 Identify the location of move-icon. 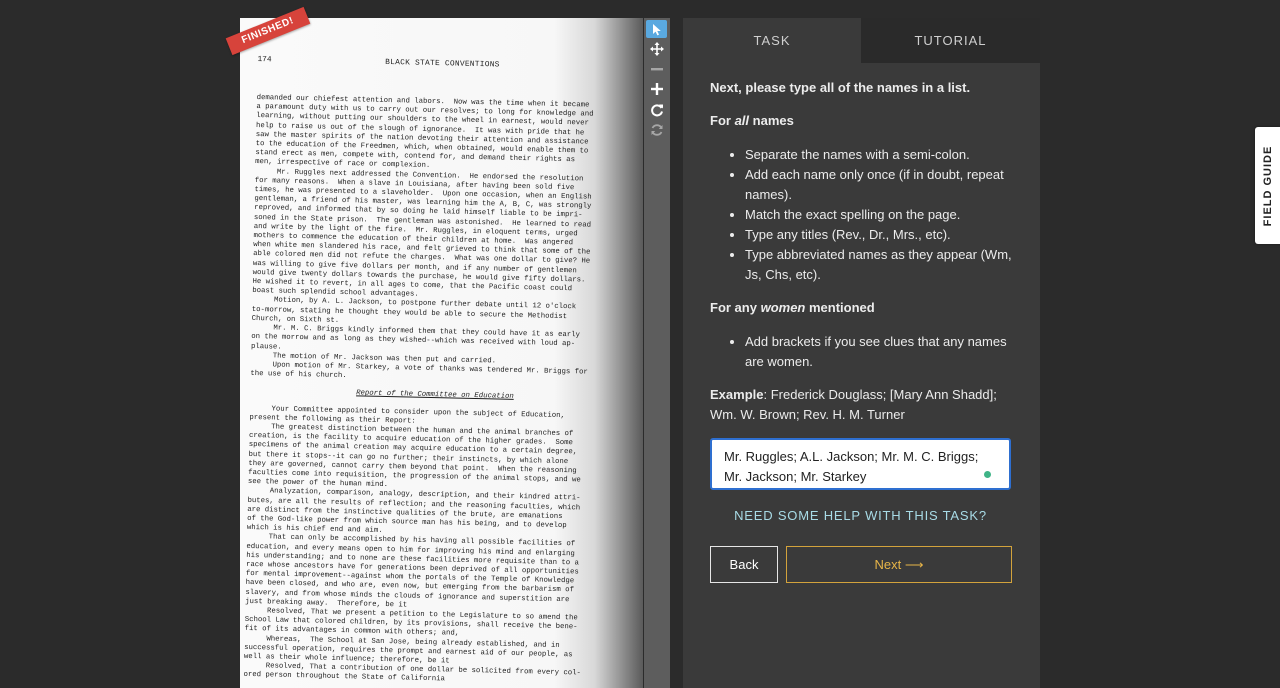
(656, 49).